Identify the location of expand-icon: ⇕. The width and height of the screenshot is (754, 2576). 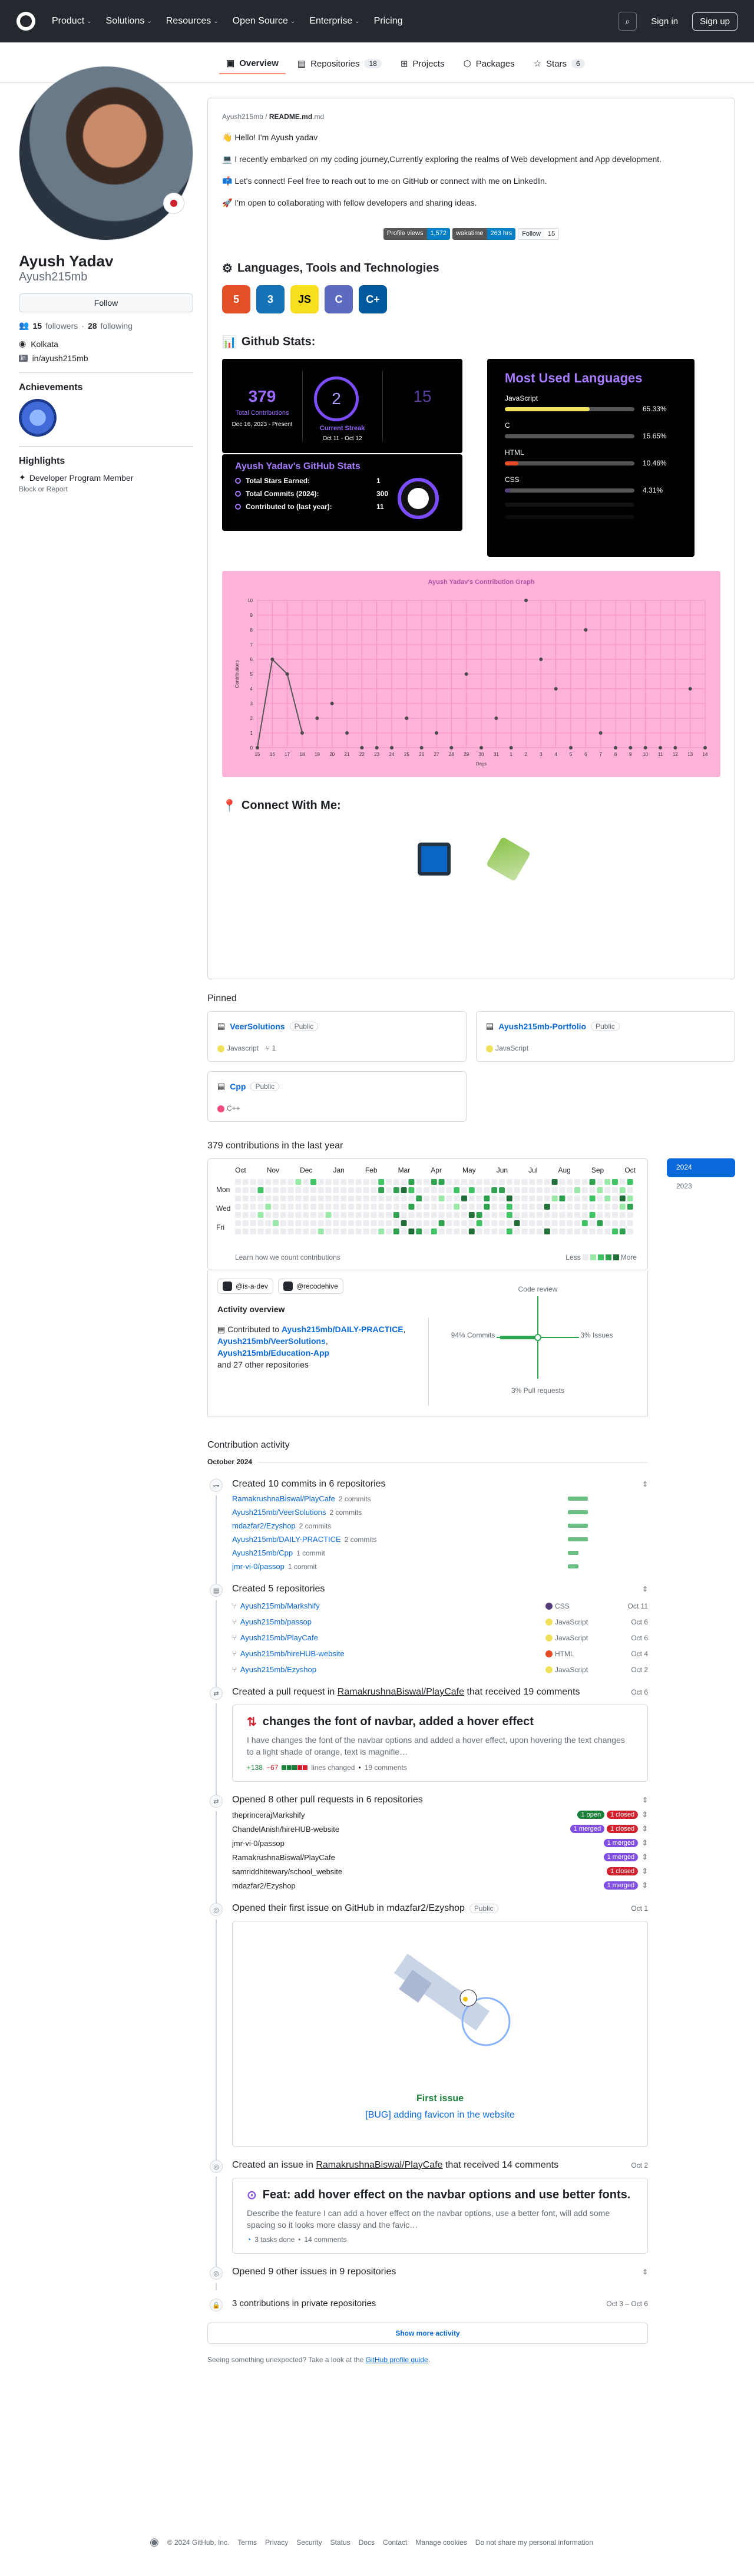
(645, 2272).